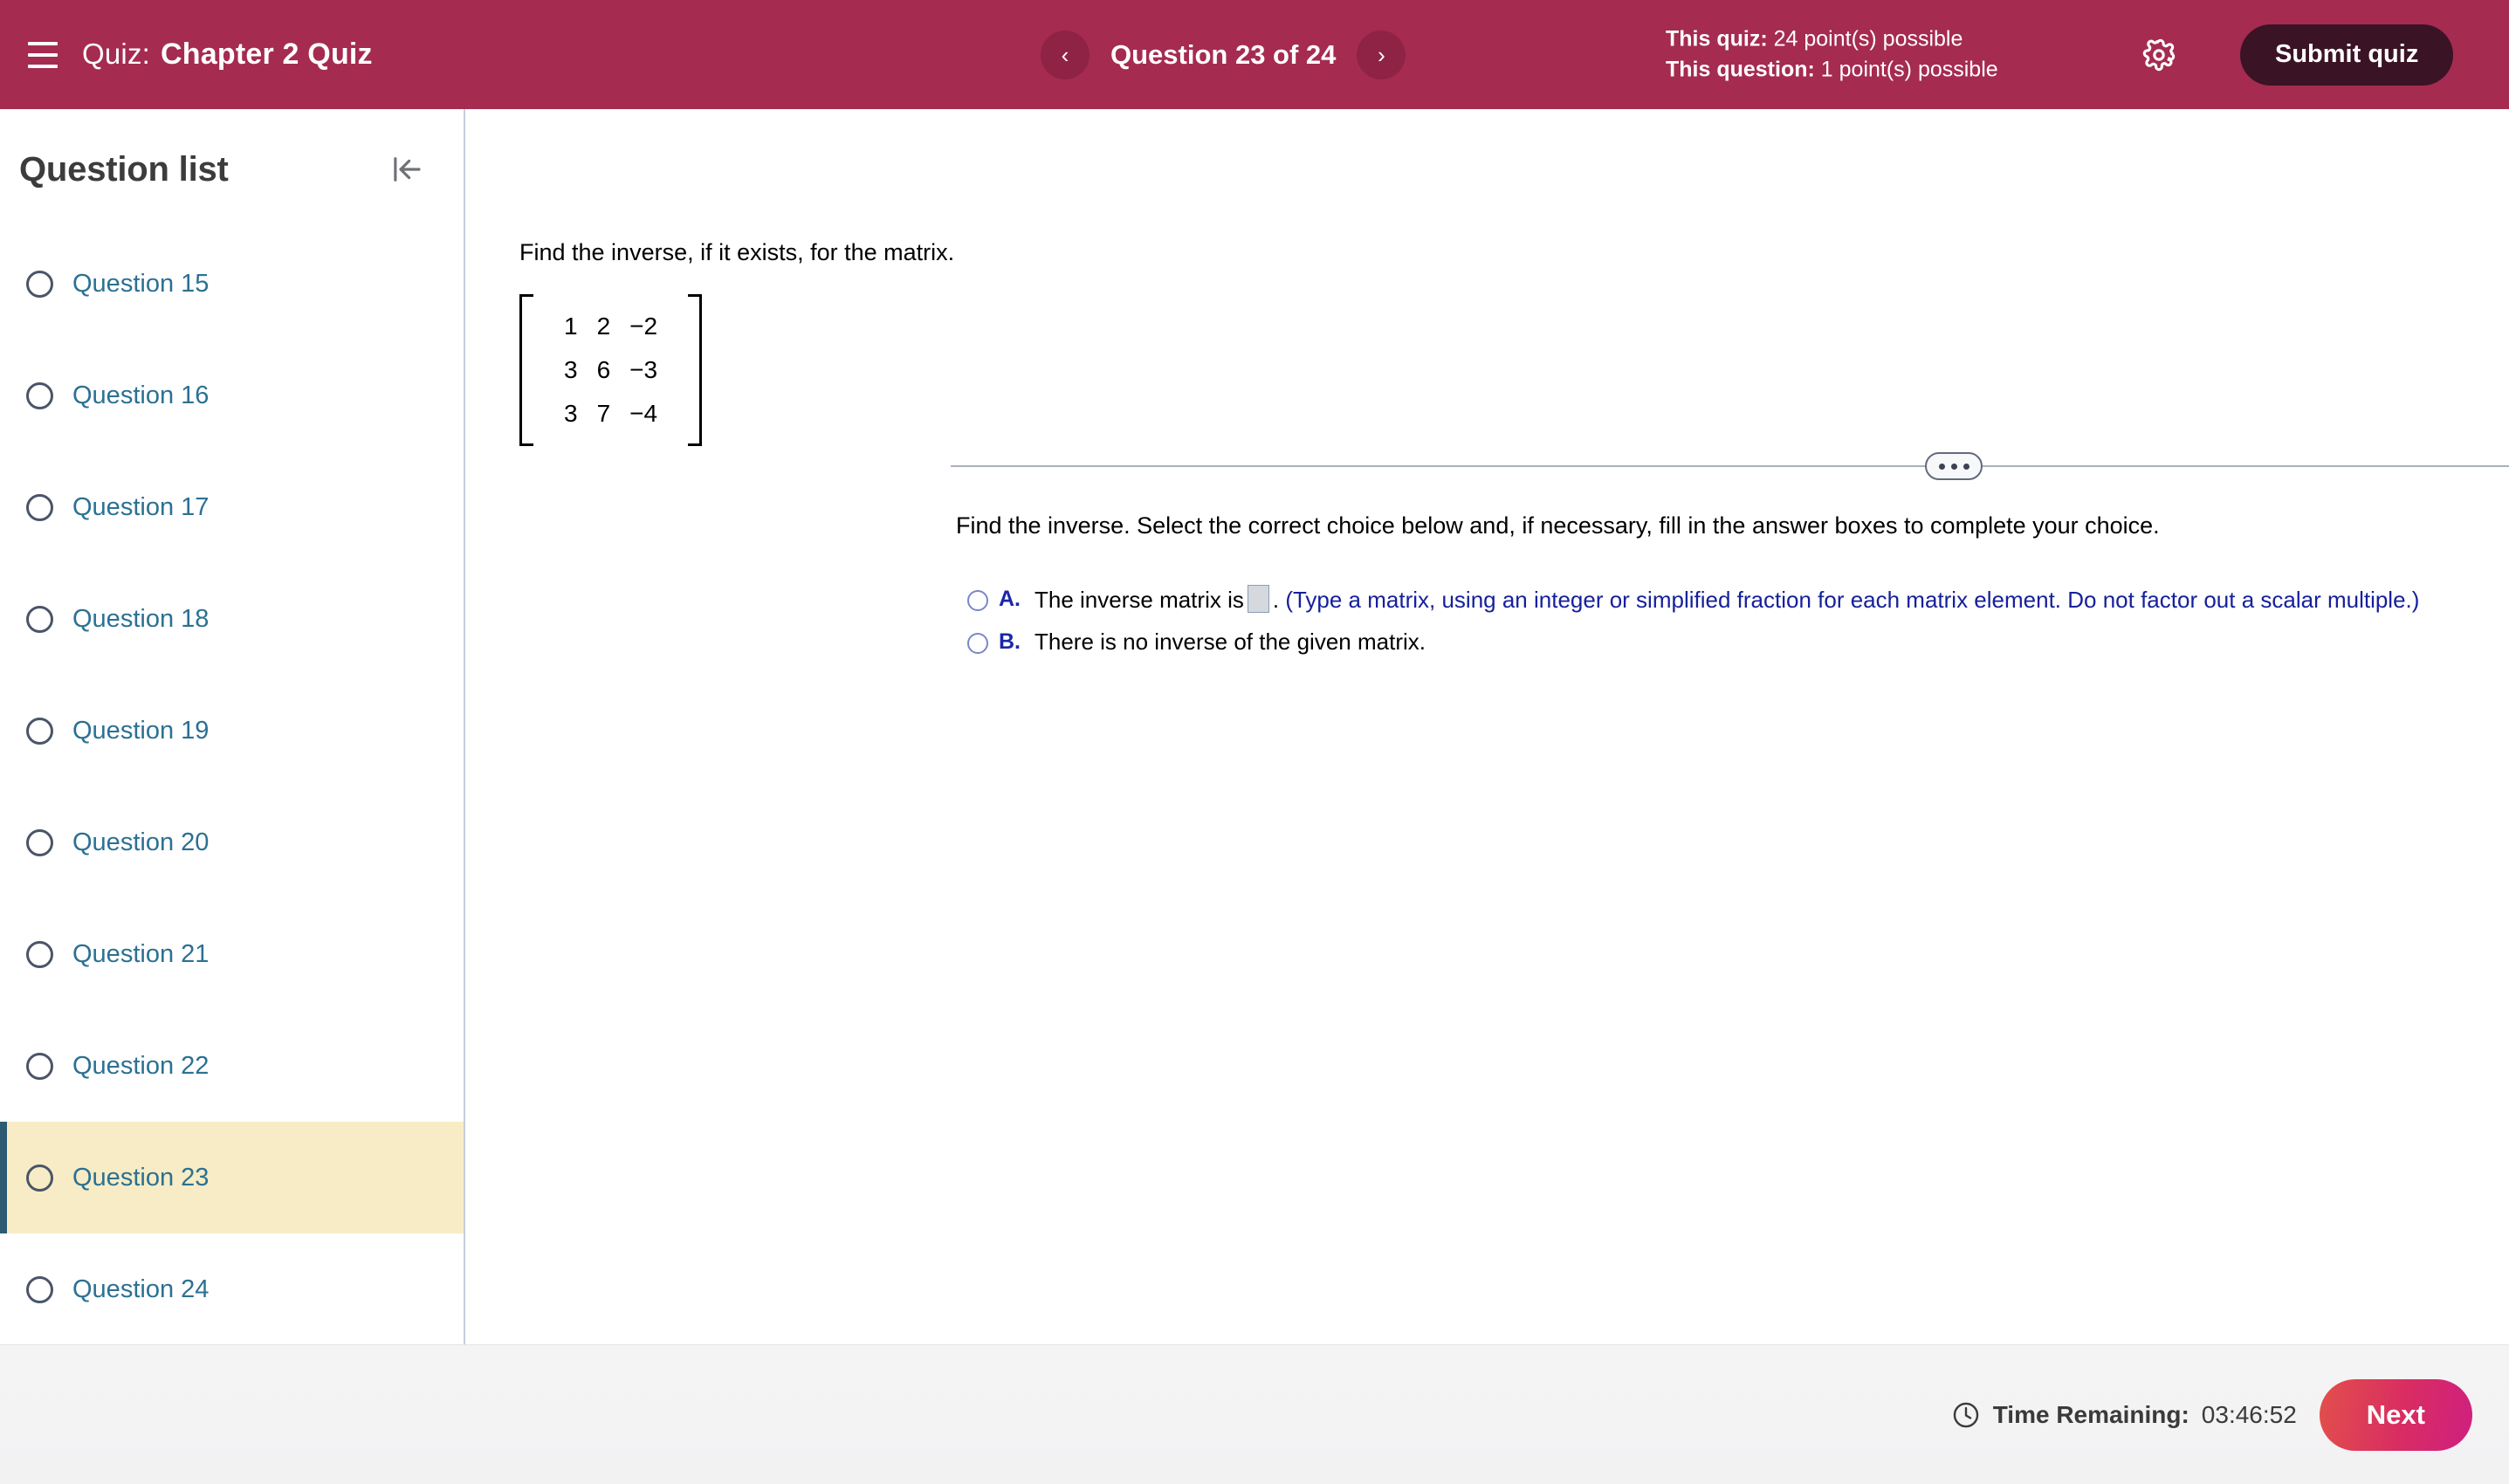 Image resolution: width=2509 pixels, height=1484 pixels. I want to click on gear-icon, so click(2159, 55).